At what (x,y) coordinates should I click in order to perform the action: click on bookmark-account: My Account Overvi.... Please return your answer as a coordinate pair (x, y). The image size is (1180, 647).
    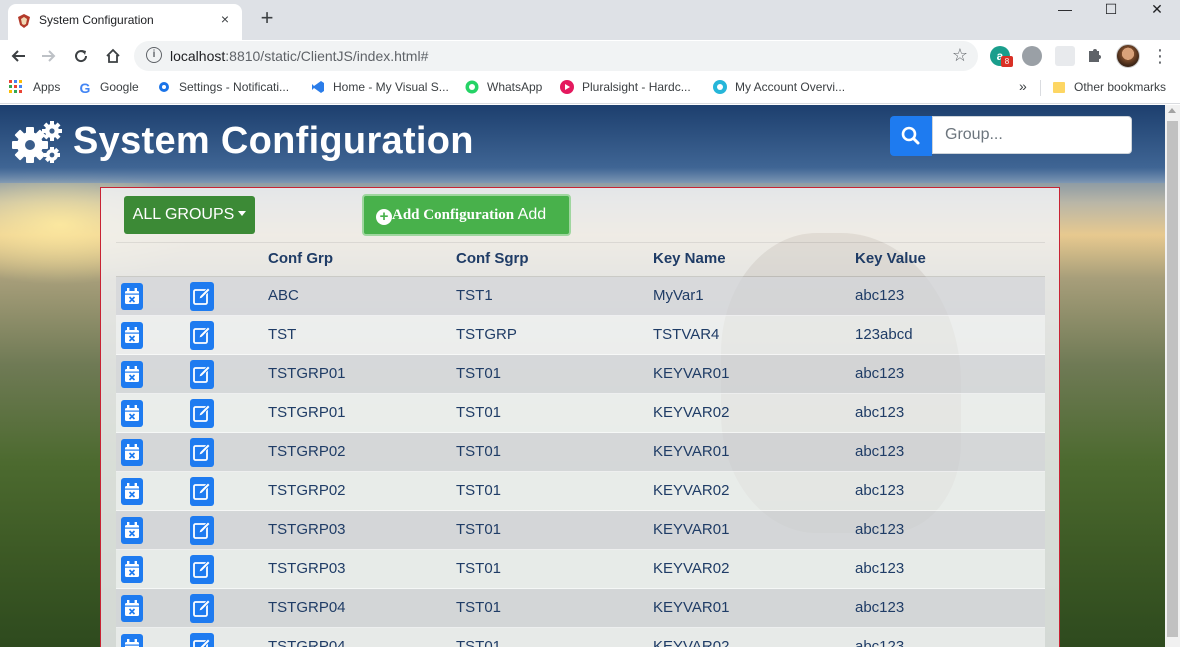
    Looking at the image, I should click on (779, 87).